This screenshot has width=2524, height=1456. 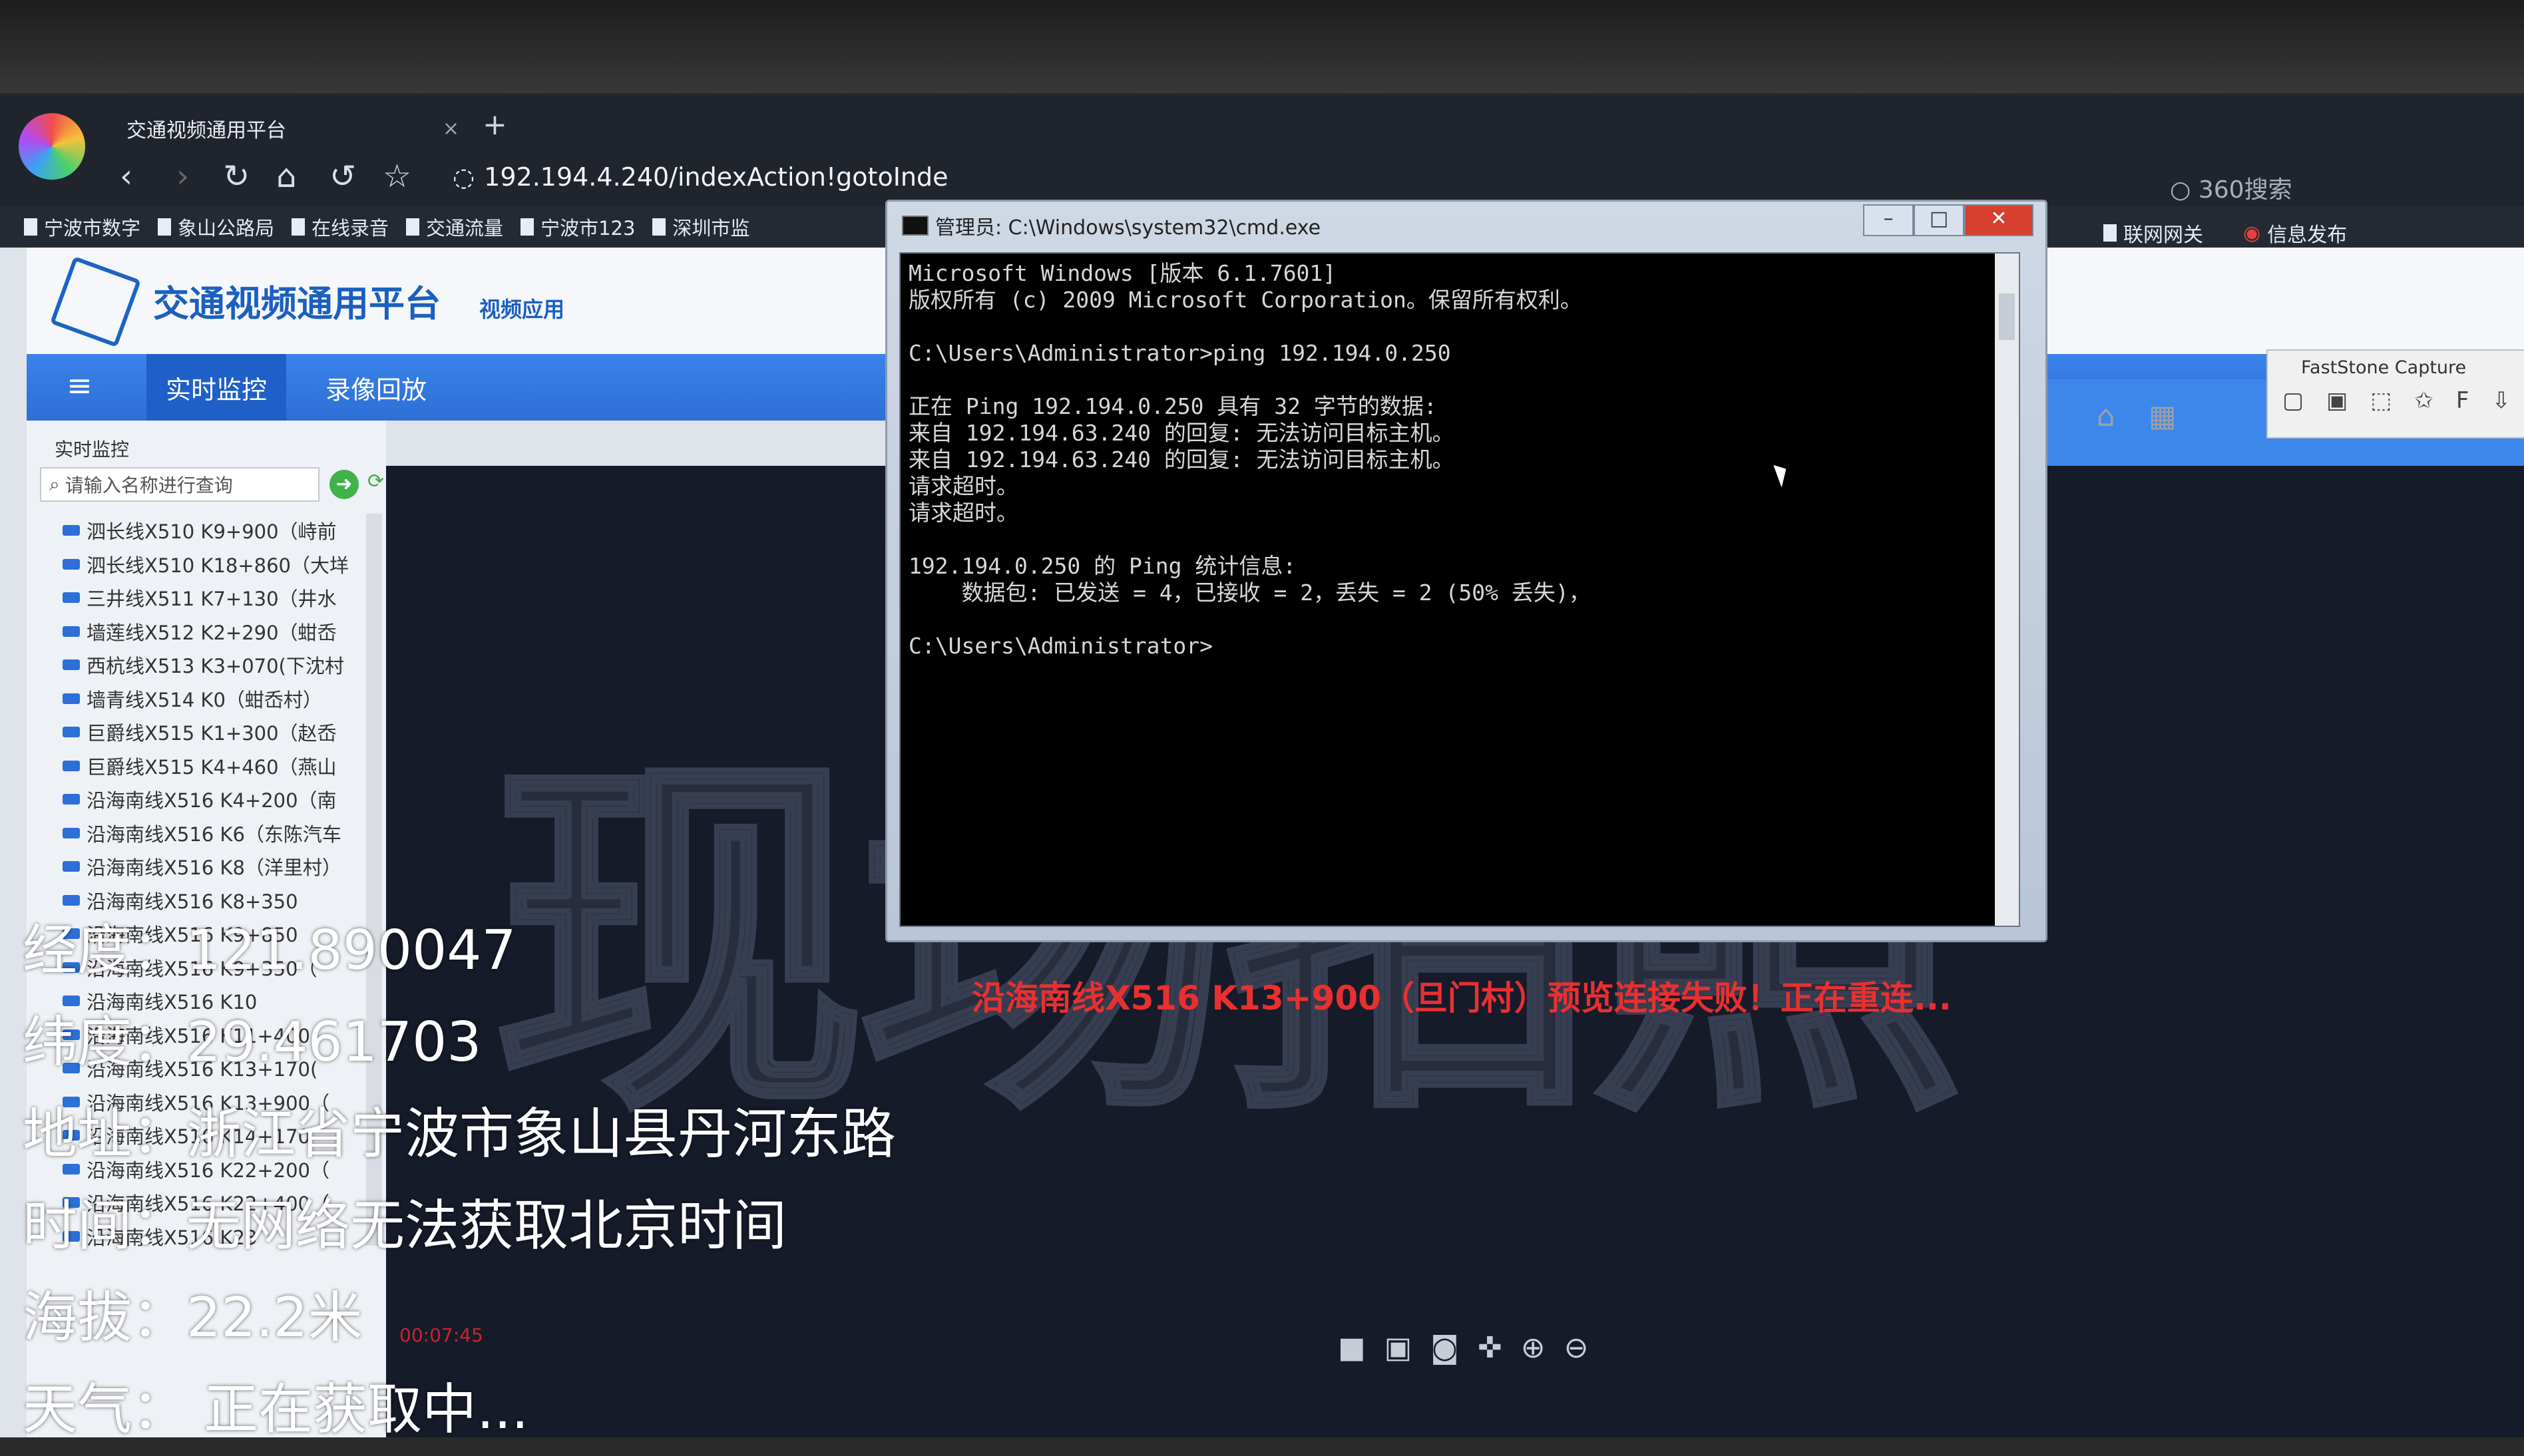 What do you see at coordinates (495, 125) in the screenshot?
I see `new-tab-icon: +` at bounding box center [495, 125].